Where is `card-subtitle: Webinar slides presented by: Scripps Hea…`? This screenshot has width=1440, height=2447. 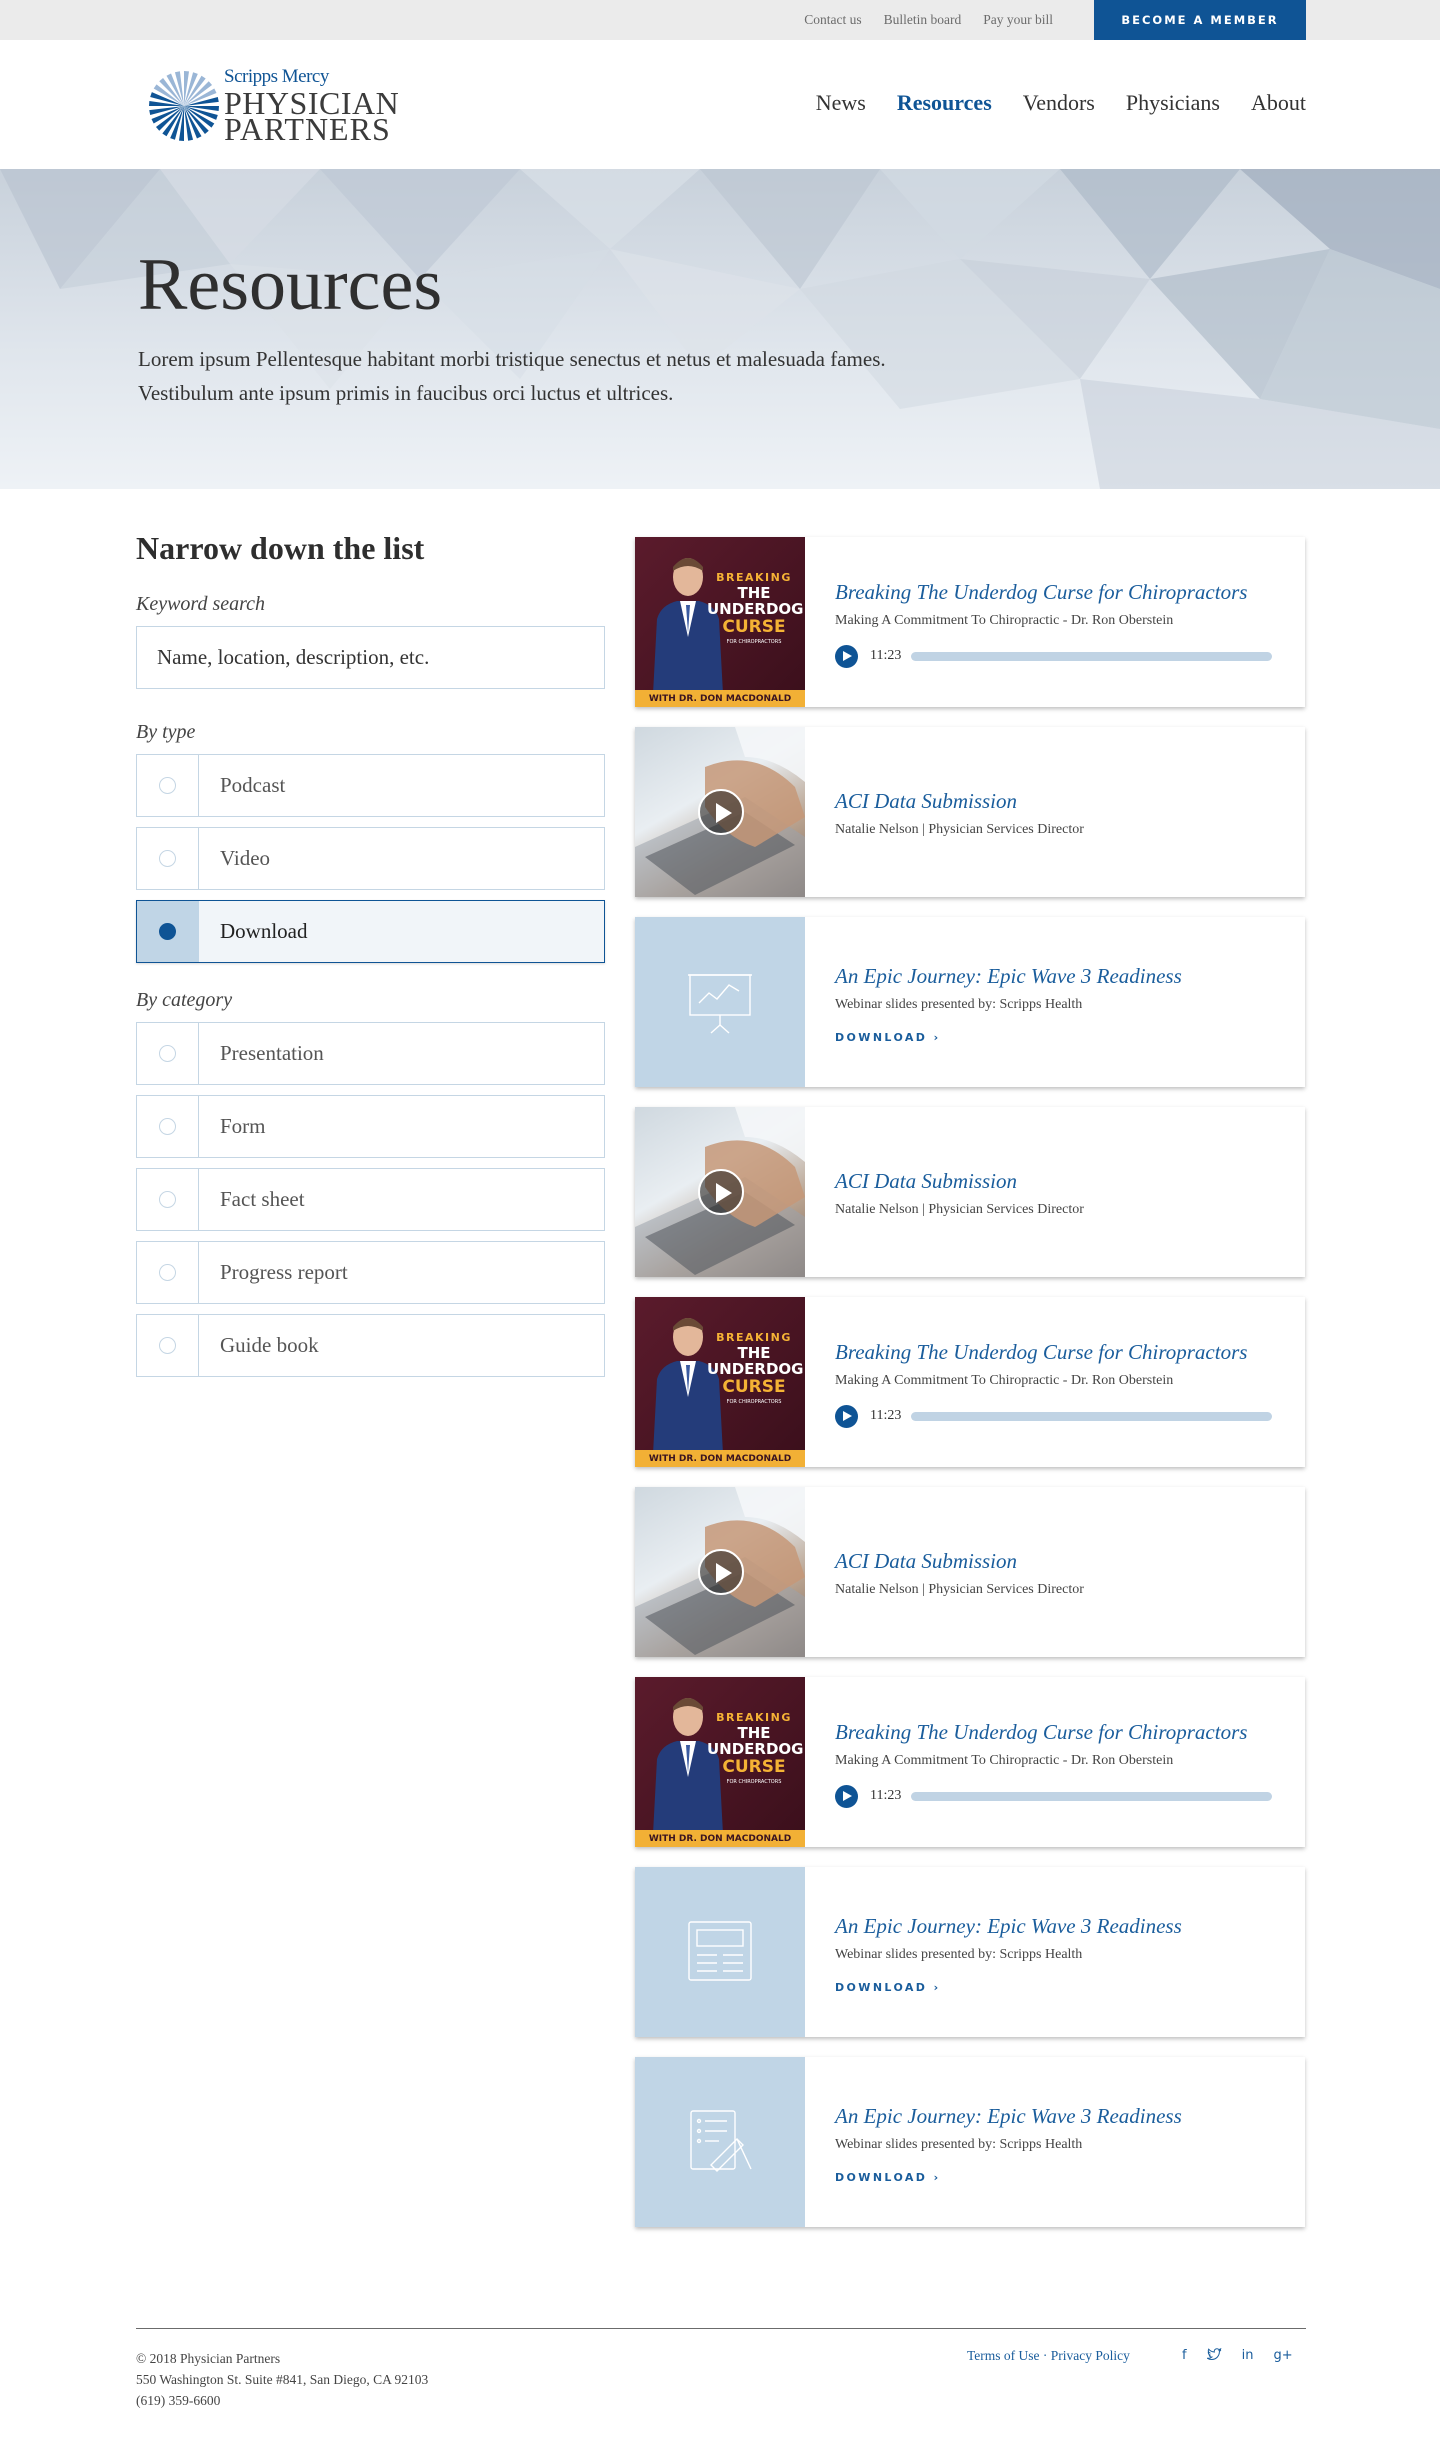
card-subtitle: Webinar slides presented by: Scripps Hea… is located at coordinates (959, 1954).